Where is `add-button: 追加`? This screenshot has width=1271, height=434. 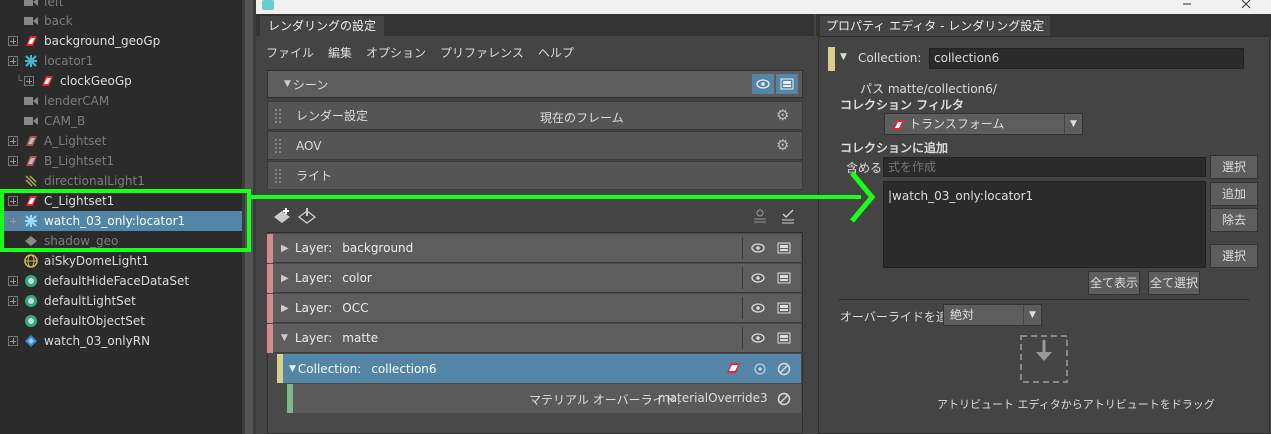 add-button: 追加 is located at coordinates (1234, 194).